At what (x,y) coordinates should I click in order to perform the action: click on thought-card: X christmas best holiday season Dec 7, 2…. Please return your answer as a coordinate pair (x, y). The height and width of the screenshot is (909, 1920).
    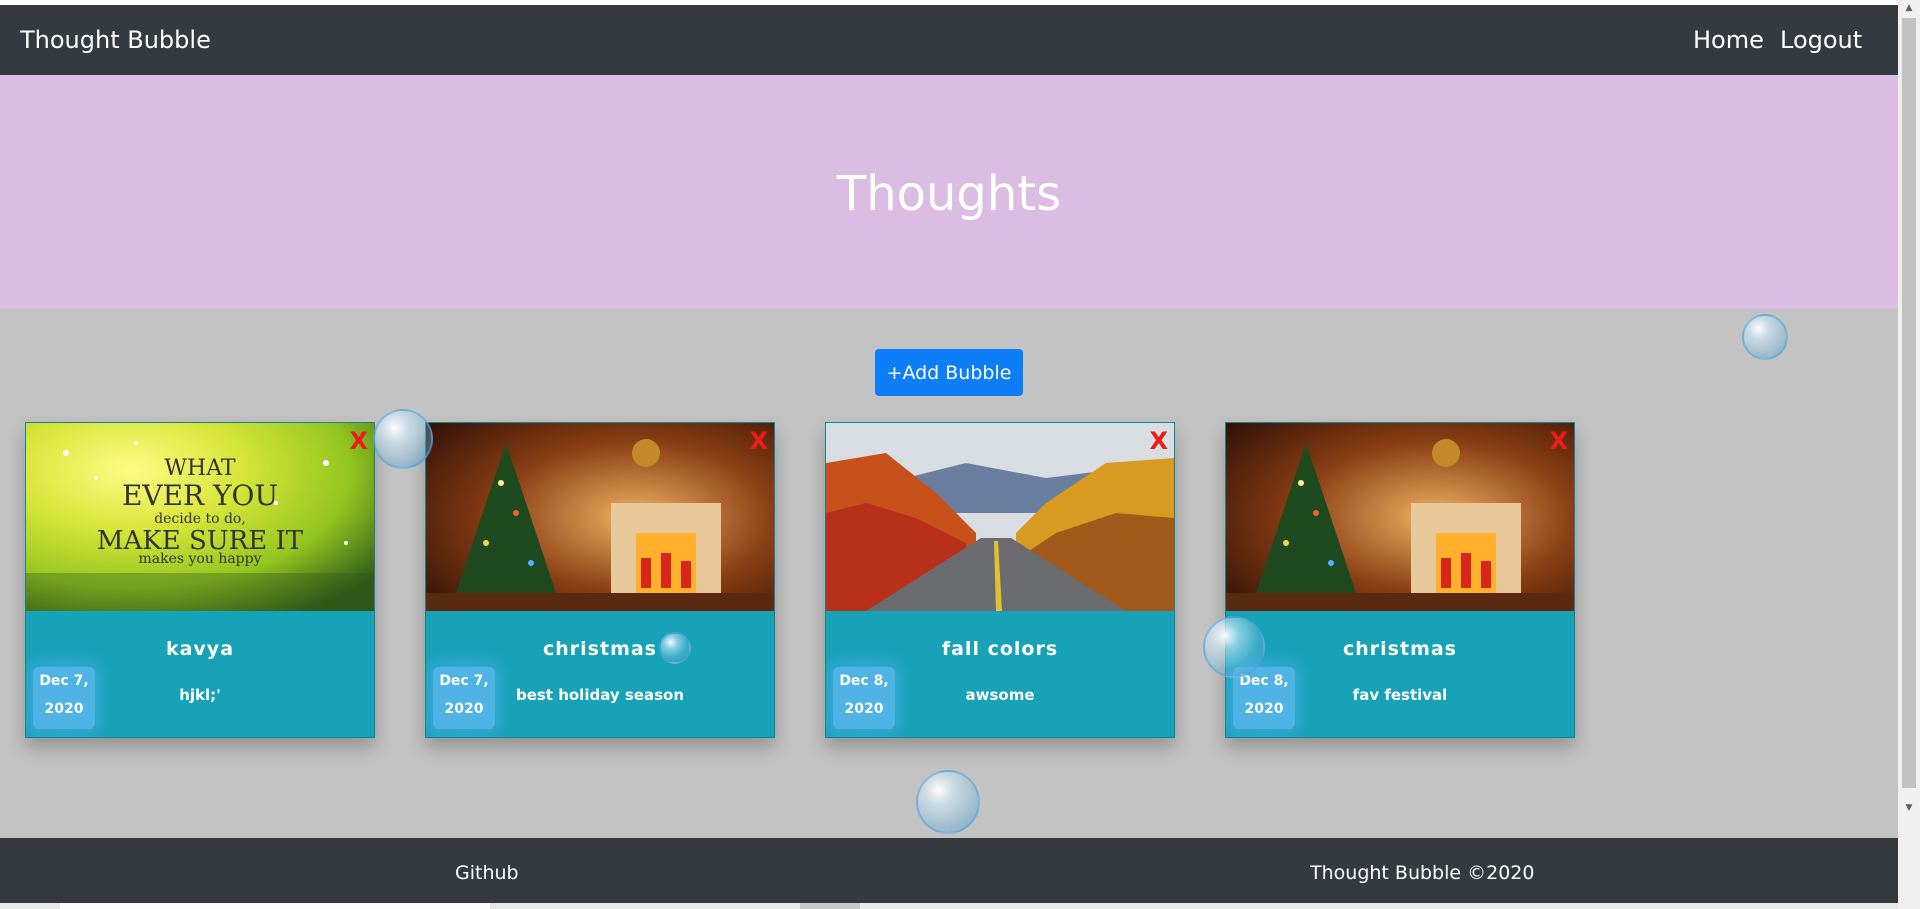
    Looking at the image, I should click on (600, 580).